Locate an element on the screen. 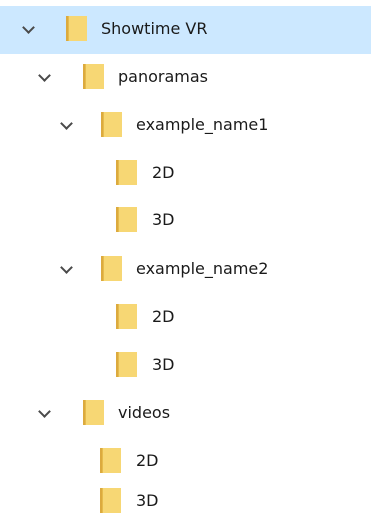 This screenshot has height=526, width=371. tree-item-example-name1: example_name1 is located at coordinates (185, 126).